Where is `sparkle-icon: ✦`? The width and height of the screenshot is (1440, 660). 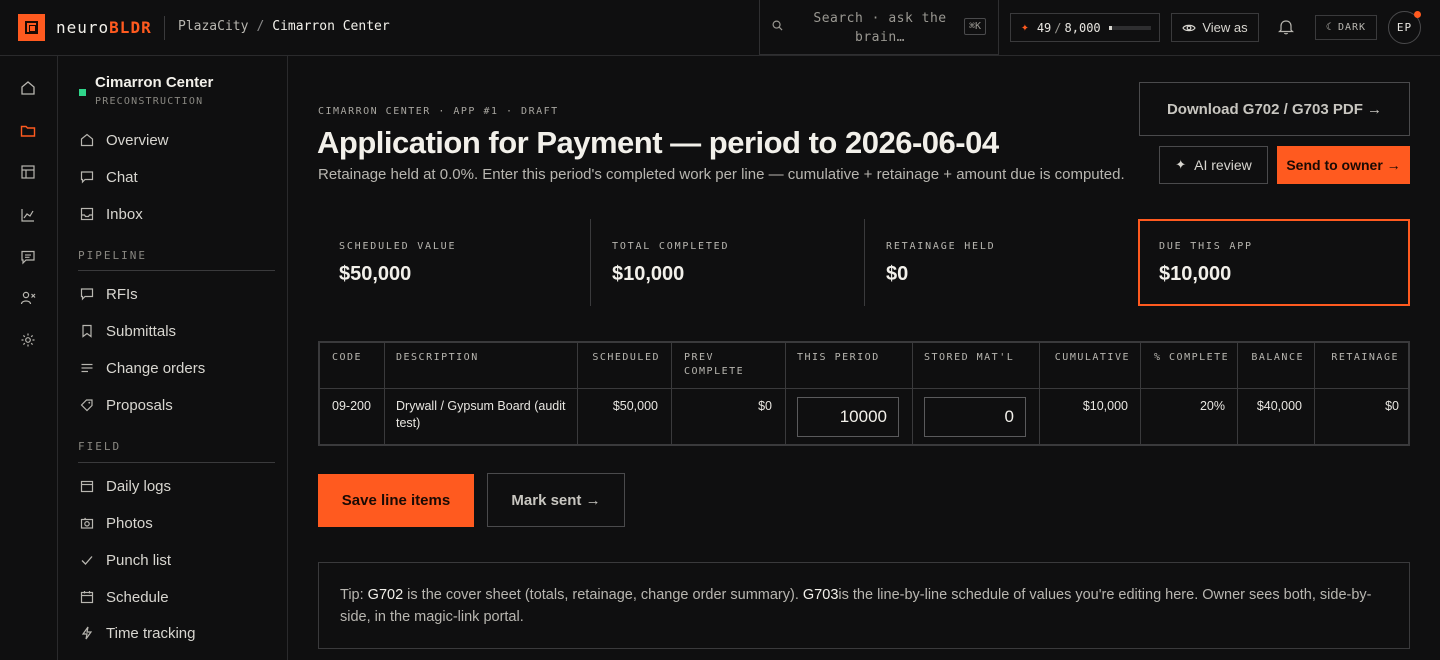
sparkle-icon: ✦ is located at coordinates (1181, 164).